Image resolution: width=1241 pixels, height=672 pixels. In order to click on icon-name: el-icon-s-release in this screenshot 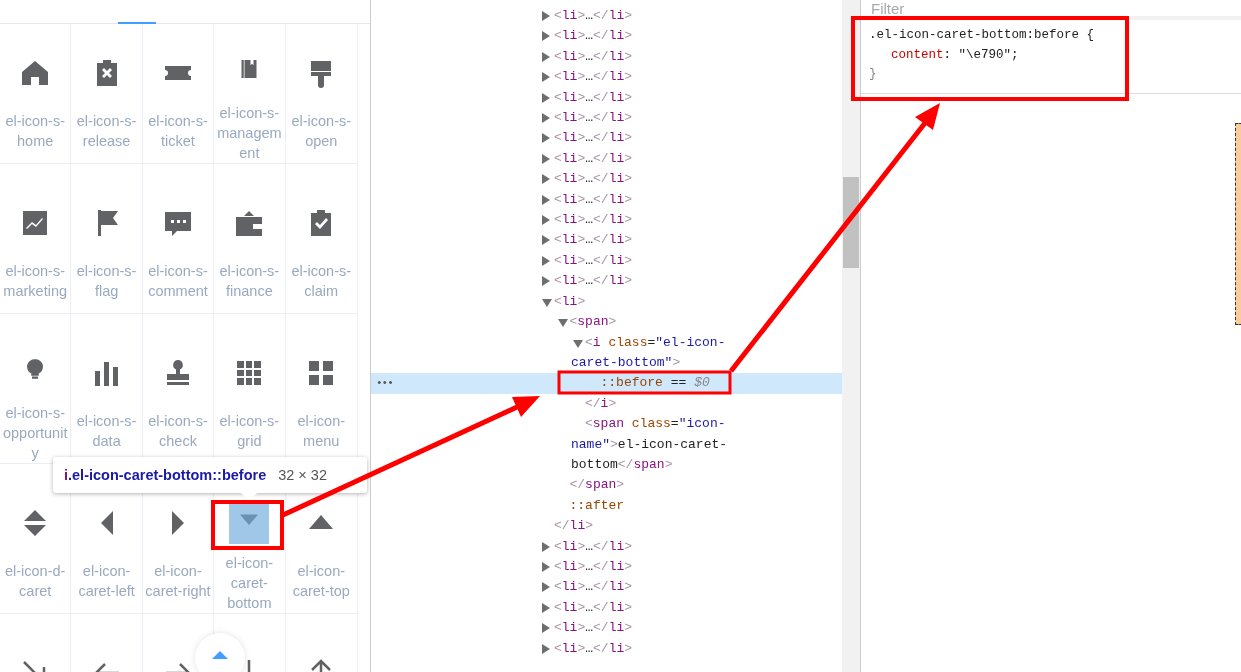, I will do `click(106, 131)`.